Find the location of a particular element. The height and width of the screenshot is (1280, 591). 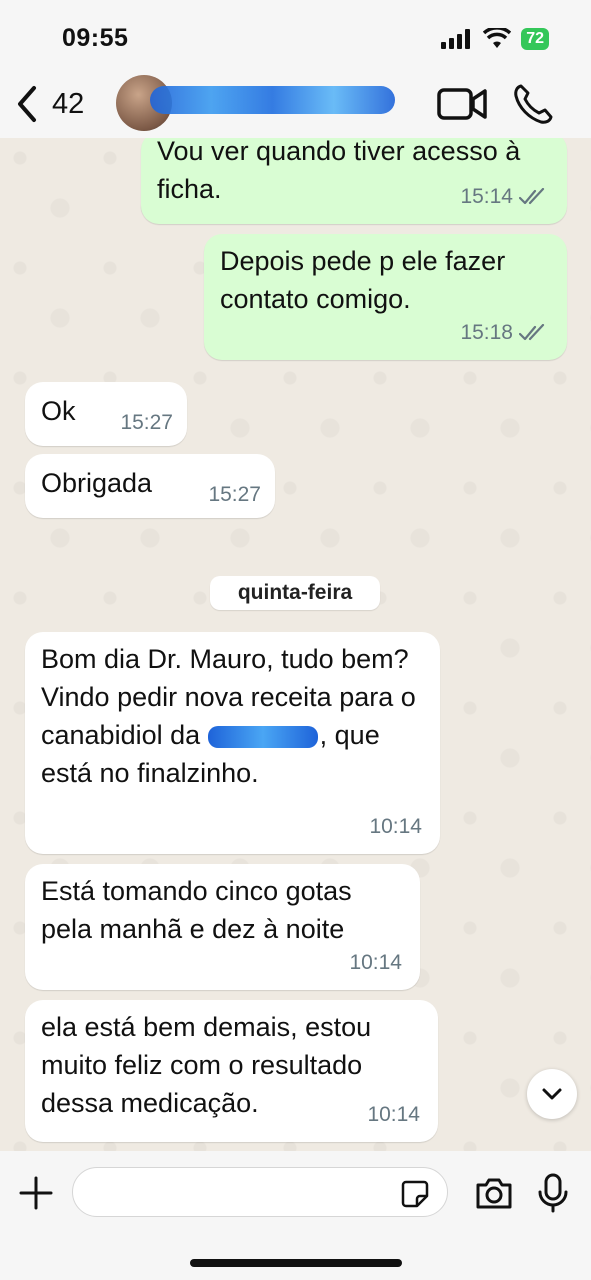

chat-header: 42 is located at coordinates (295, 105).